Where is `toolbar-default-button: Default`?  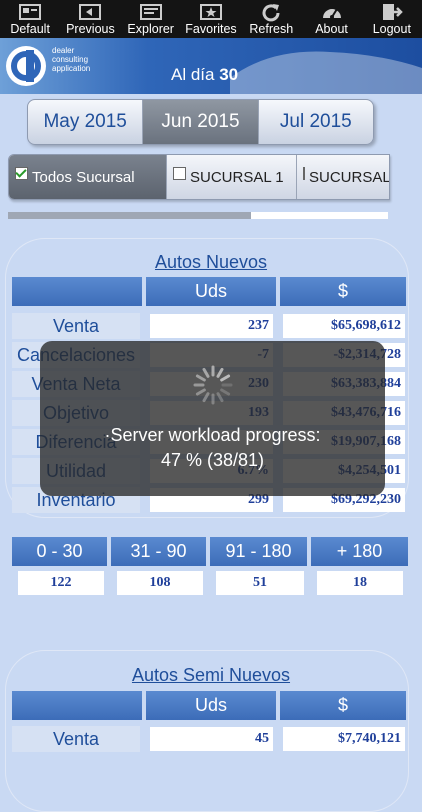
toolbar-default-button: Default is located at coordinates (30, 19).